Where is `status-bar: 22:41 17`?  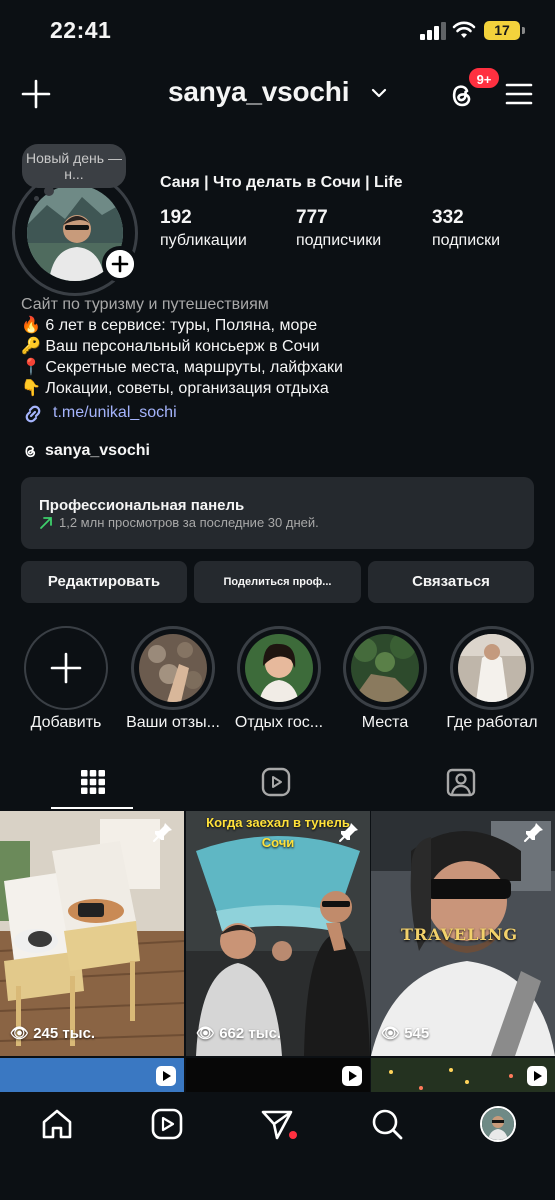
status-bar: 22:41 17 is located at coordinates (277, 31).